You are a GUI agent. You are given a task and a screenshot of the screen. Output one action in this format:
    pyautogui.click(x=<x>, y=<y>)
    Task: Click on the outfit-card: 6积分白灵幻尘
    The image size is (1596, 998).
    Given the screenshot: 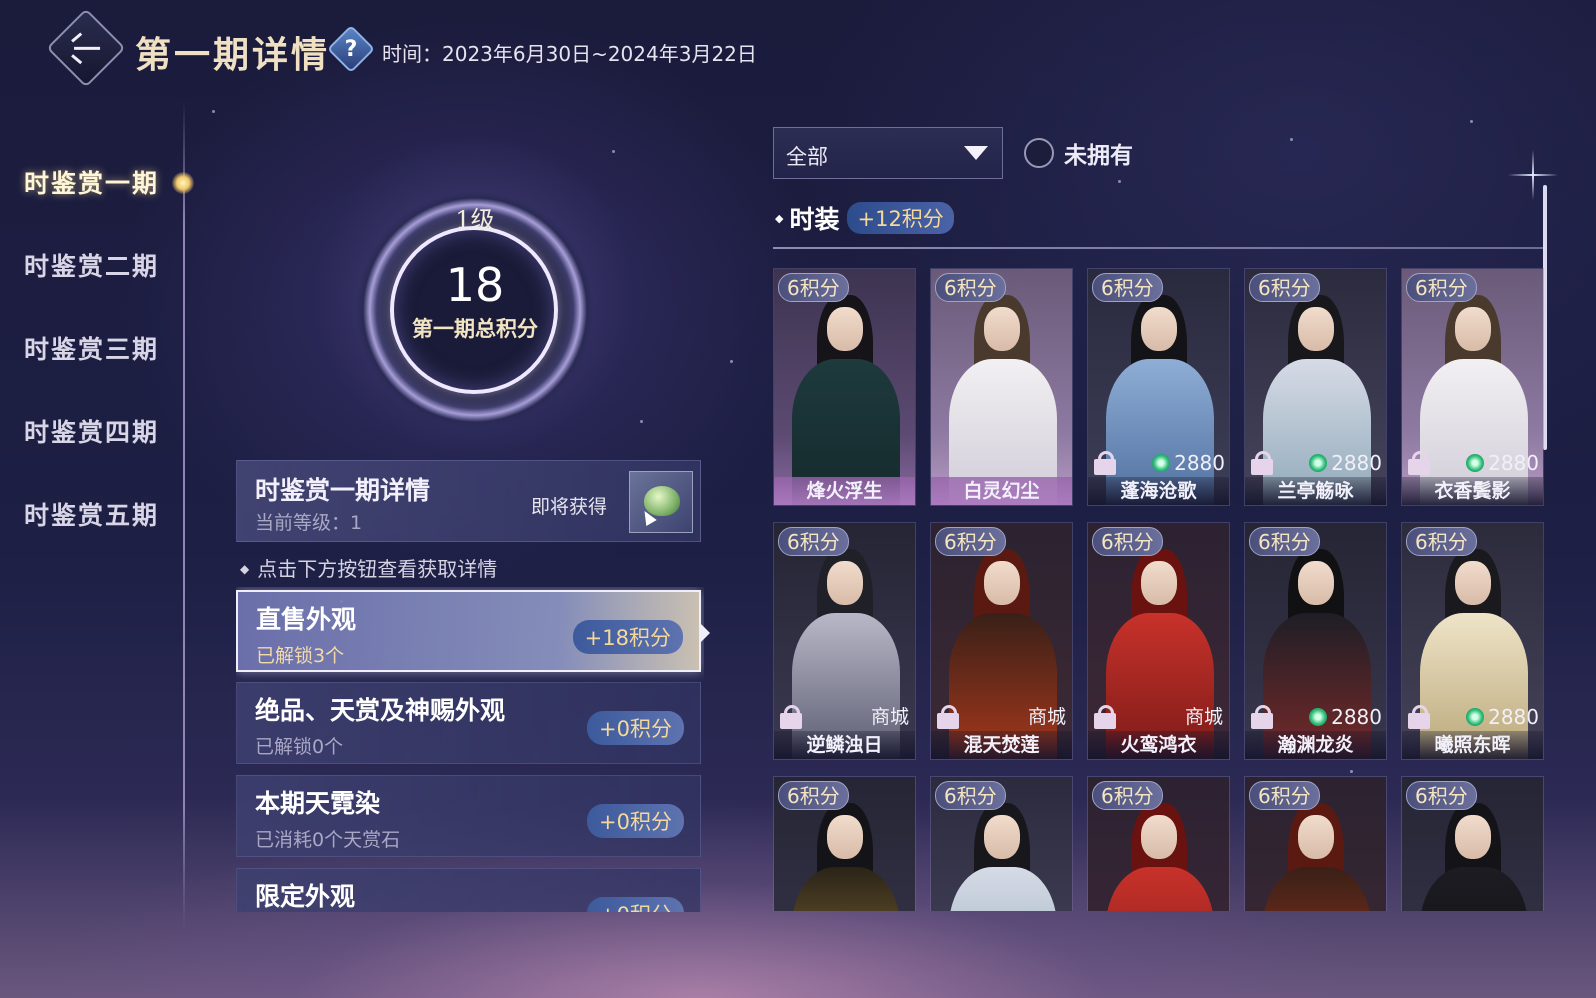 What is the action you would take?
    pyautogui.click(x=1001, y=387)
    